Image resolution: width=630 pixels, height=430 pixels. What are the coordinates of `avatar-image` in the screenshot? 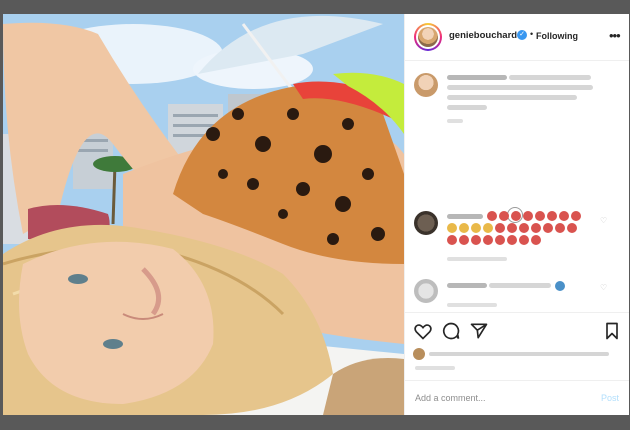 It's located at (428, 37).